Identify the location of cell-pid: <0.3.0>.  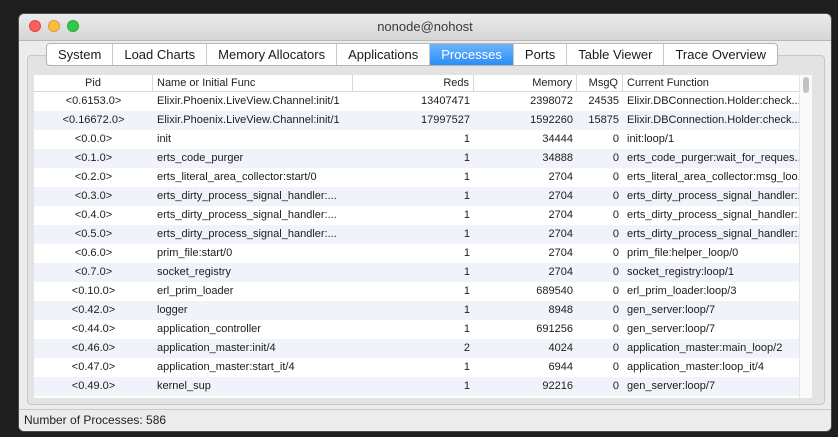
(93, 196).